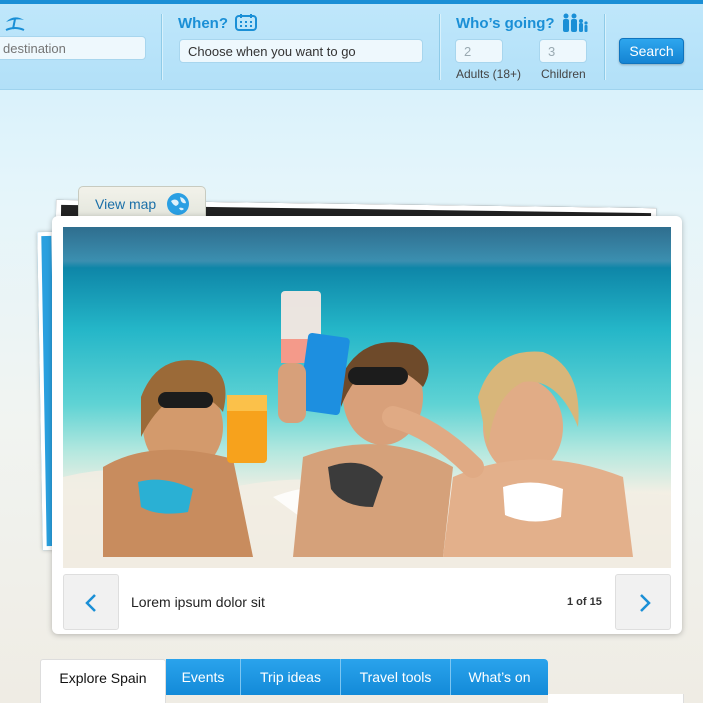  I want to click on photo-counter: 1 of 15, so click(584, 602).